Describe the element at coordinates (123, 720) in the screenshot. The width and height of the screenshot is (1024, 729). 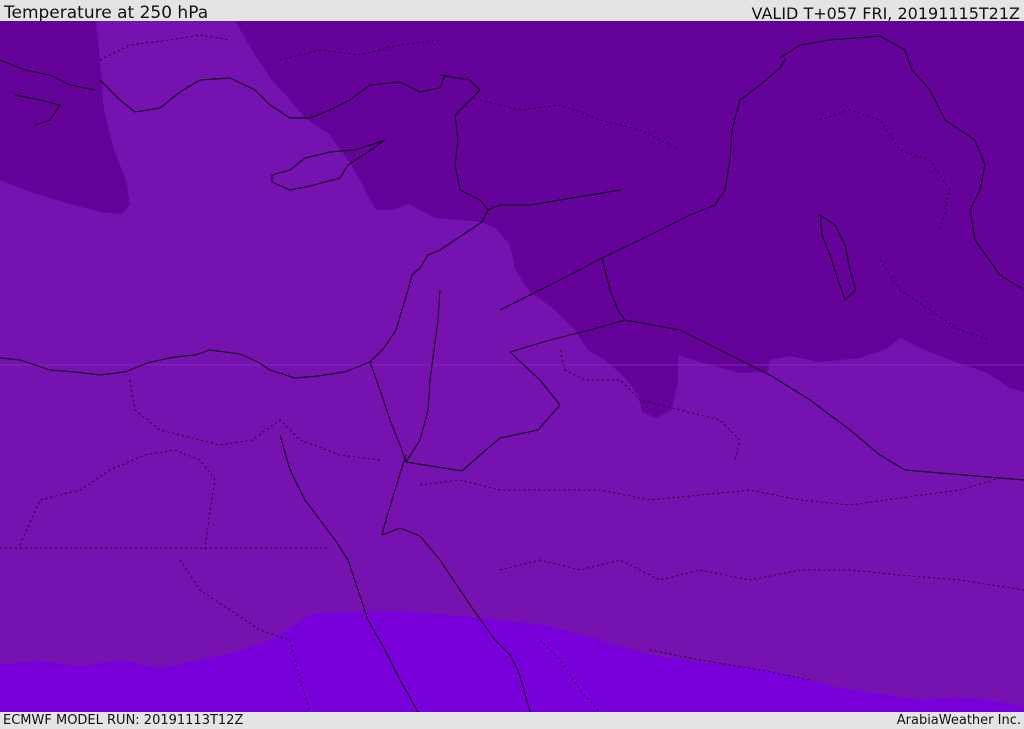
I see `model-run-label: ECMWF MODEL RUN: 20191113T12Z` at that location.